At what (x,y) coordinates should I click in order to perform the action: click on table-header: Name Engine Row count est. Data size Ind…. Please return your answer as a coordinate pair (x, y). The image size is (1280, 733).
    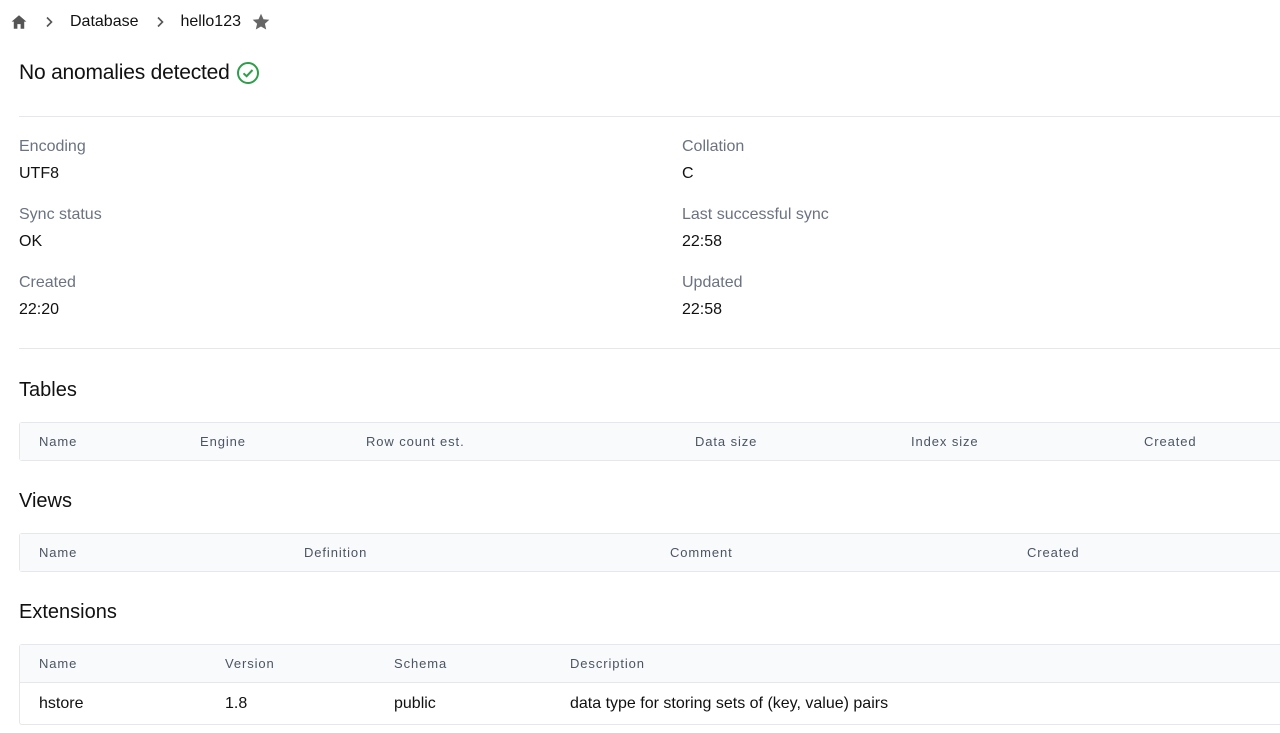
    Looking at the image, I should click on (650, 441).